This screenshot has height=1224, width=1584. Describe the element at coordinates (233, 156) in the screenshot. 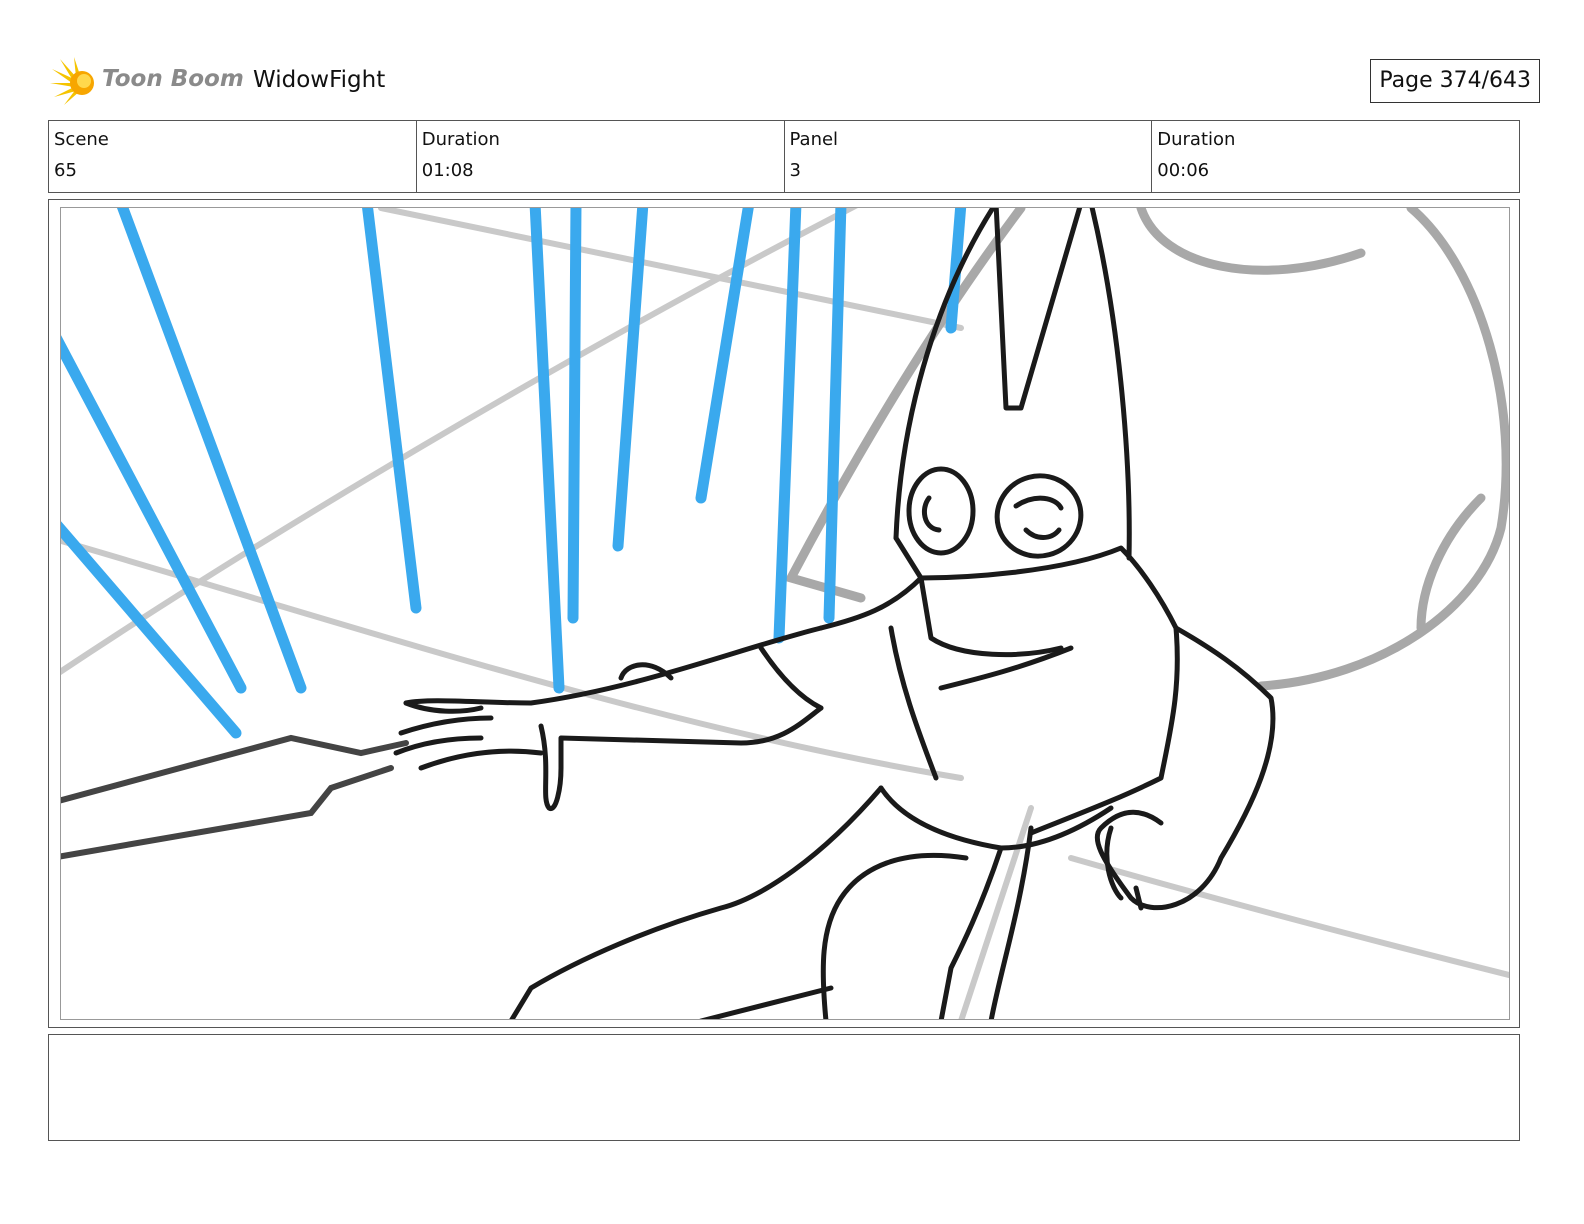

I see `scene-cell: Scene 65` at that location.